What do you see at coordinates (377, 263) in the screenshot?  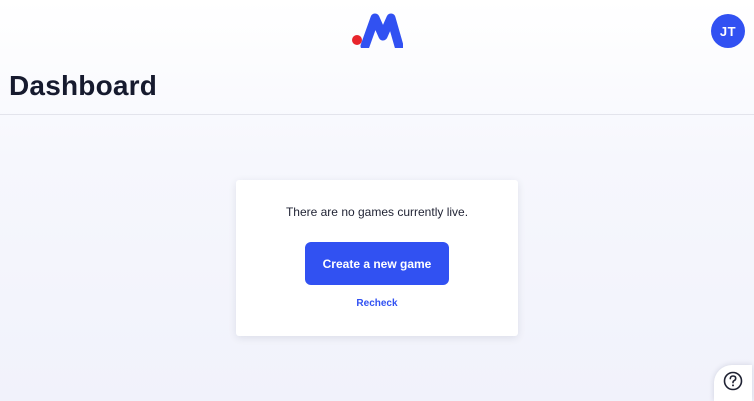 I see `create-new-game-button: Create a new game` at bounding box center [377, 263].